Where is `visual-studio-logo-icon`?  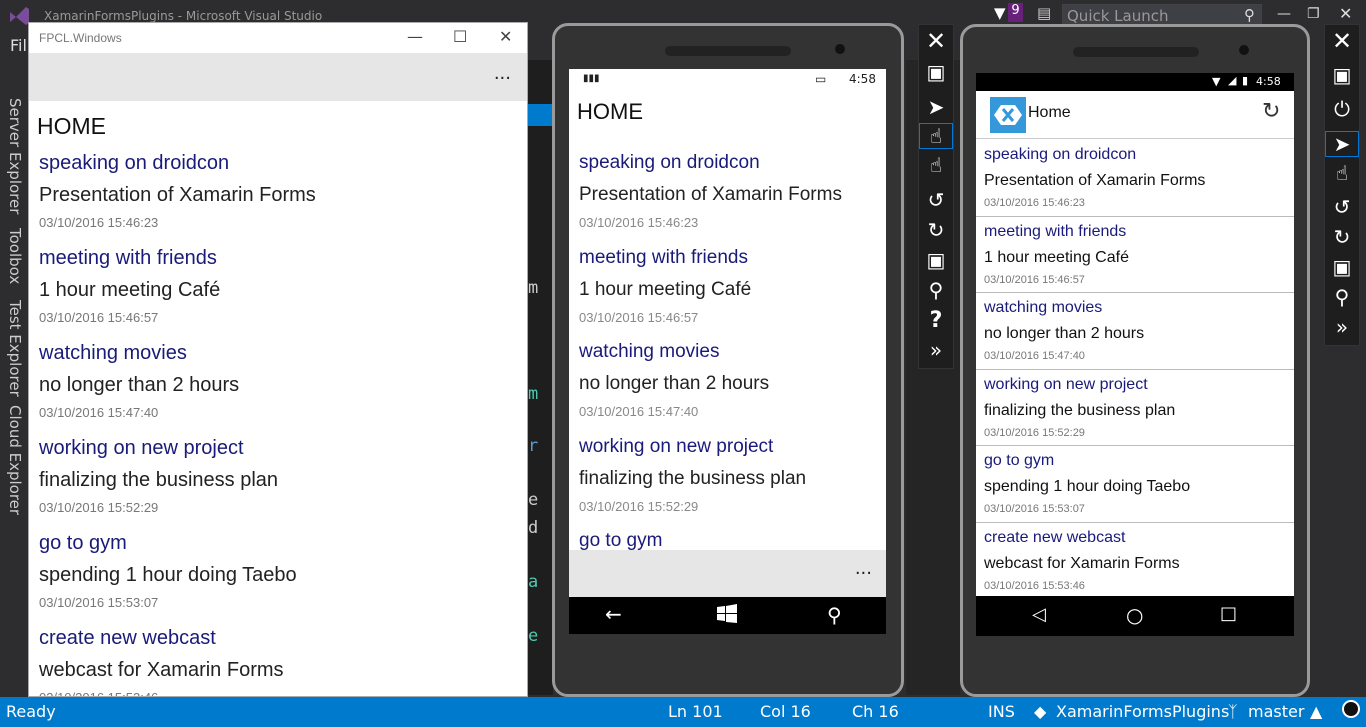
visual-studio-logo-icon is located at coordinates (19, 16).